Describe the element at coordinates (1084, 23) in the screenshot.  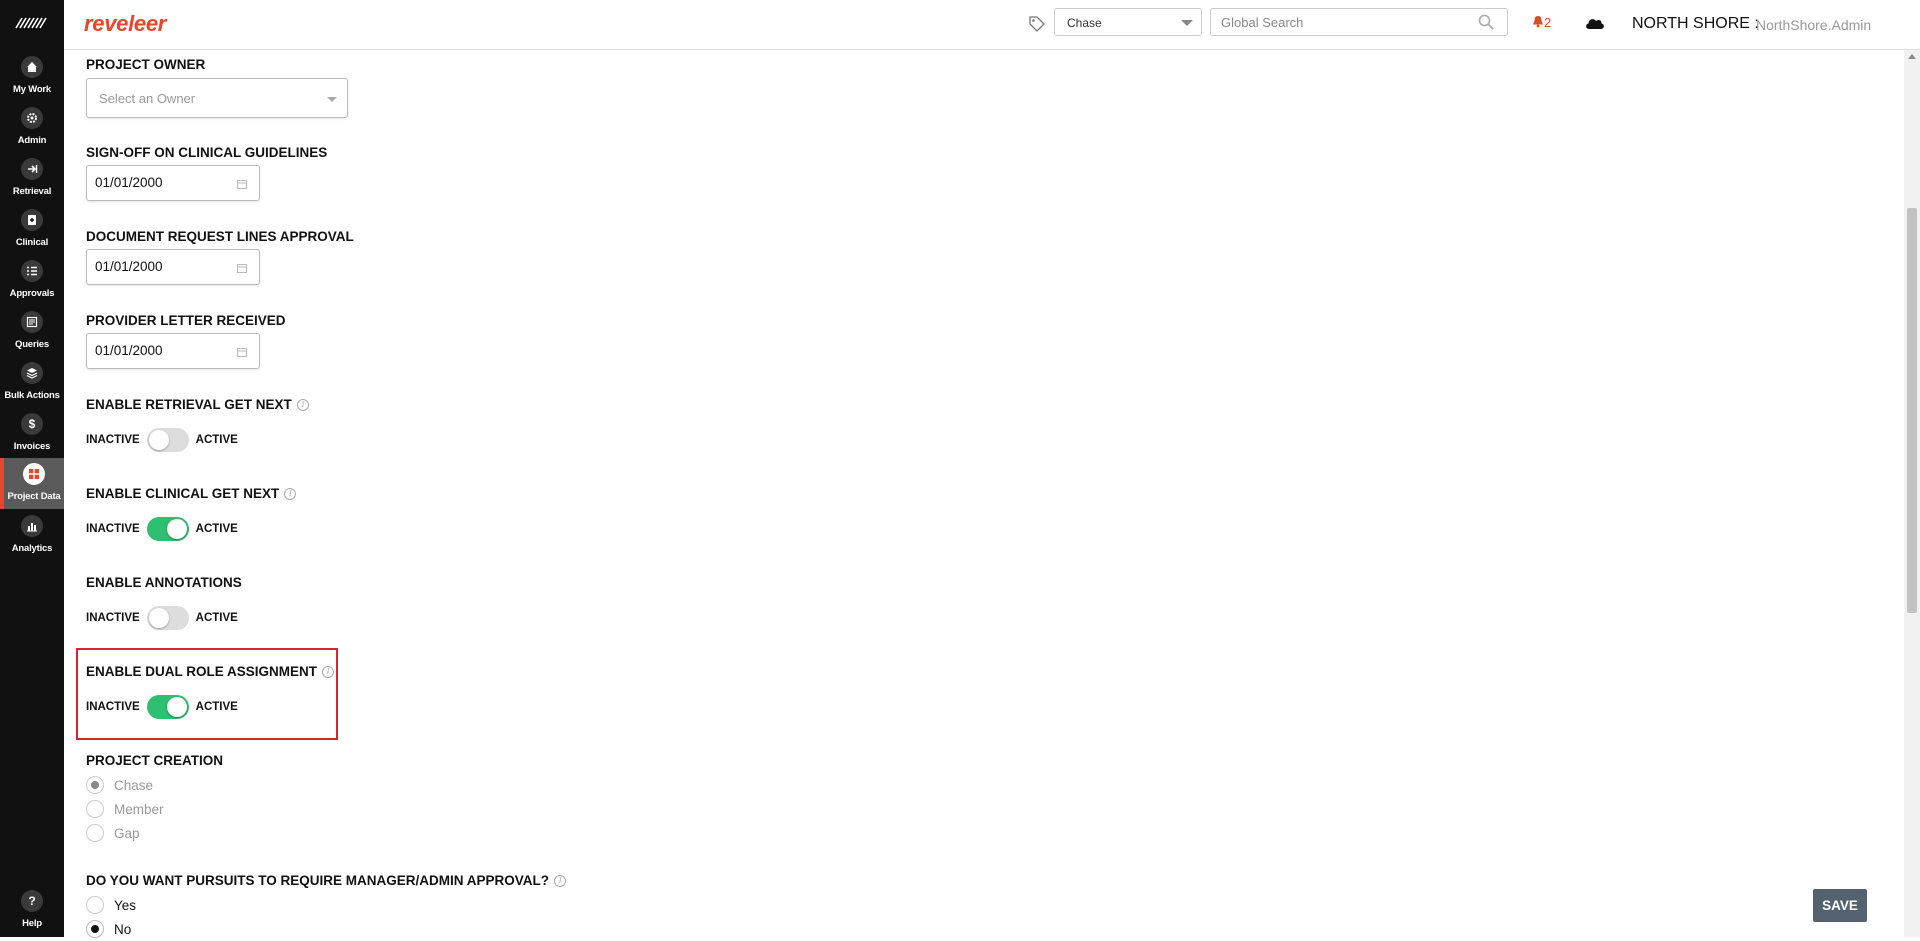
I see `project-type-value: Chase` at that location.